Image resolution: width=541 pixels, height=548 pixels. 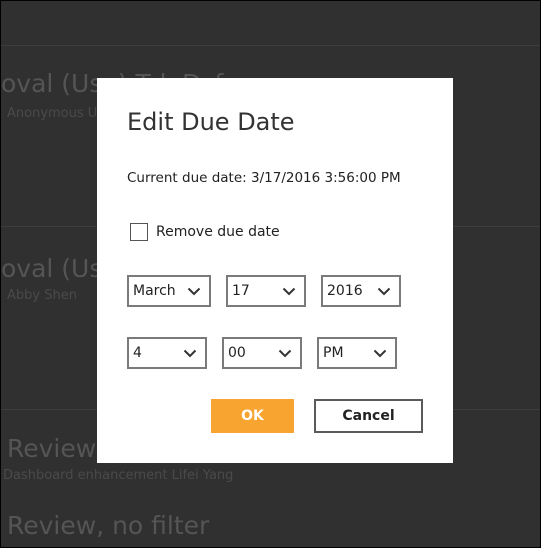 I want to click on hour-select: 4, so click(x=167, y=353).